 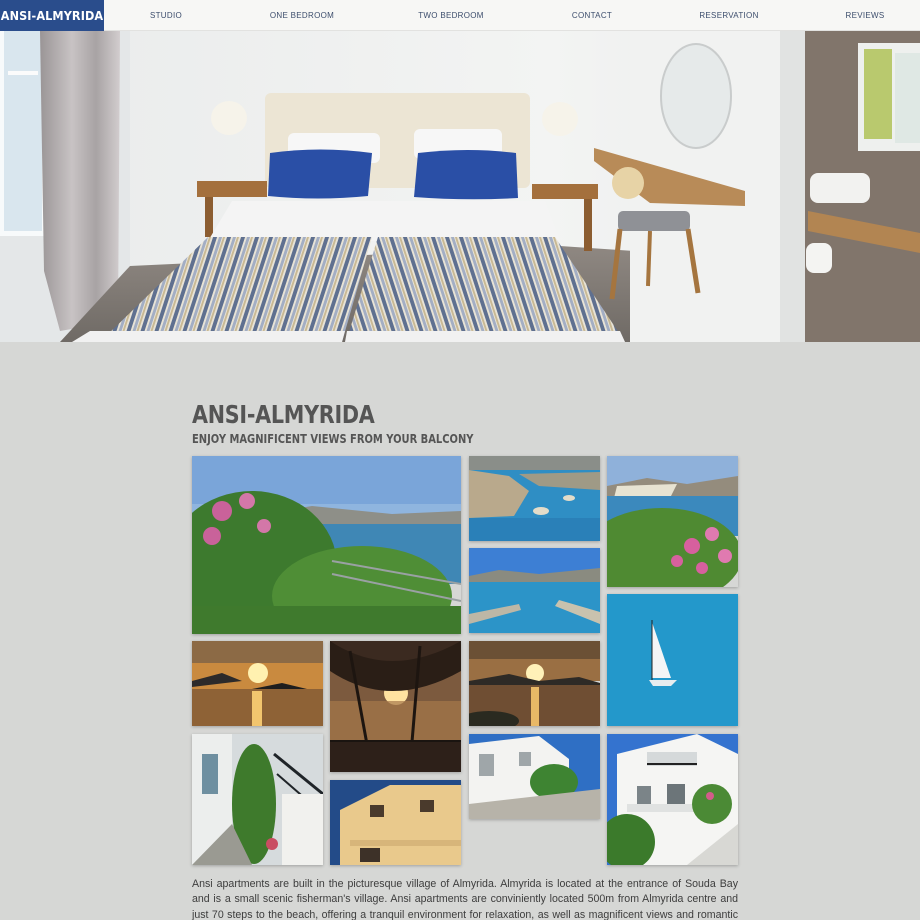 What do you see at coordinates (865, 15) in the screenshot?
I see `nav-item-reviews: REVIEWS` at bounding box center [865, 15].